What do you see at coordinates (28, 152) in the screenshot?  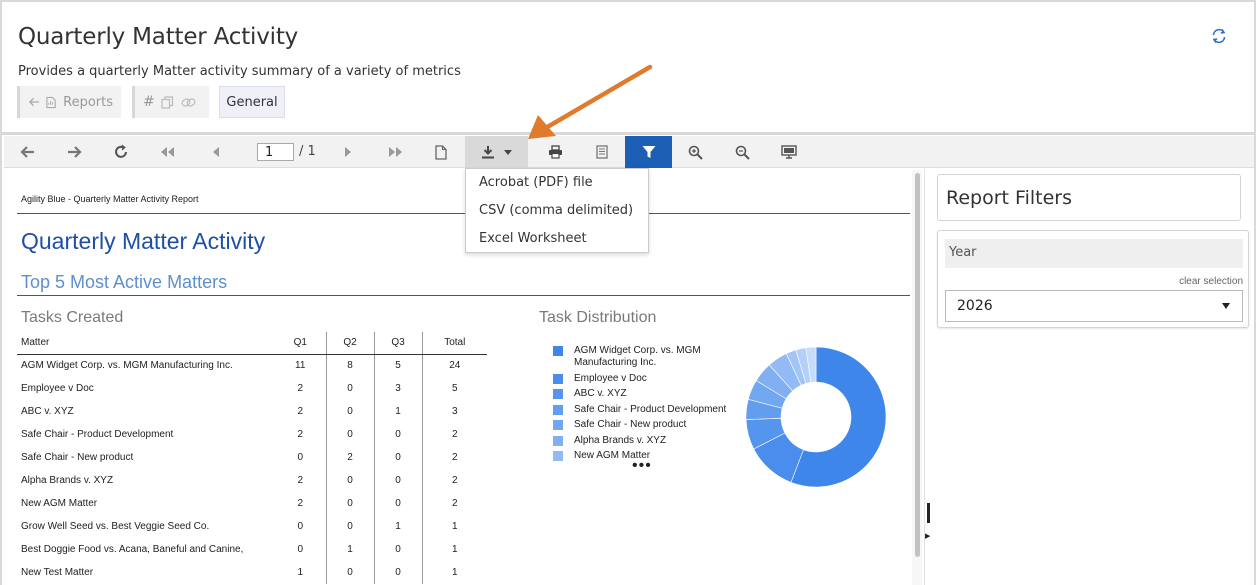 I see `back-button` at bounding box center [28, 152].